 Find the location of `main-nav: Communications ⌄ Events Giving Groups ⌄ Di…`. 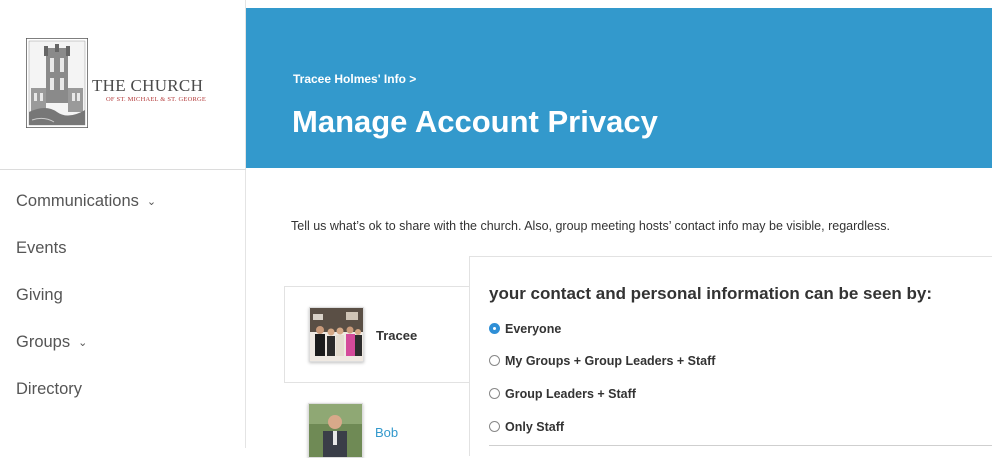

main-nav: Communications ⌄ Events Giving Groups ⌄ Di… is located at coordinates (123, 295).